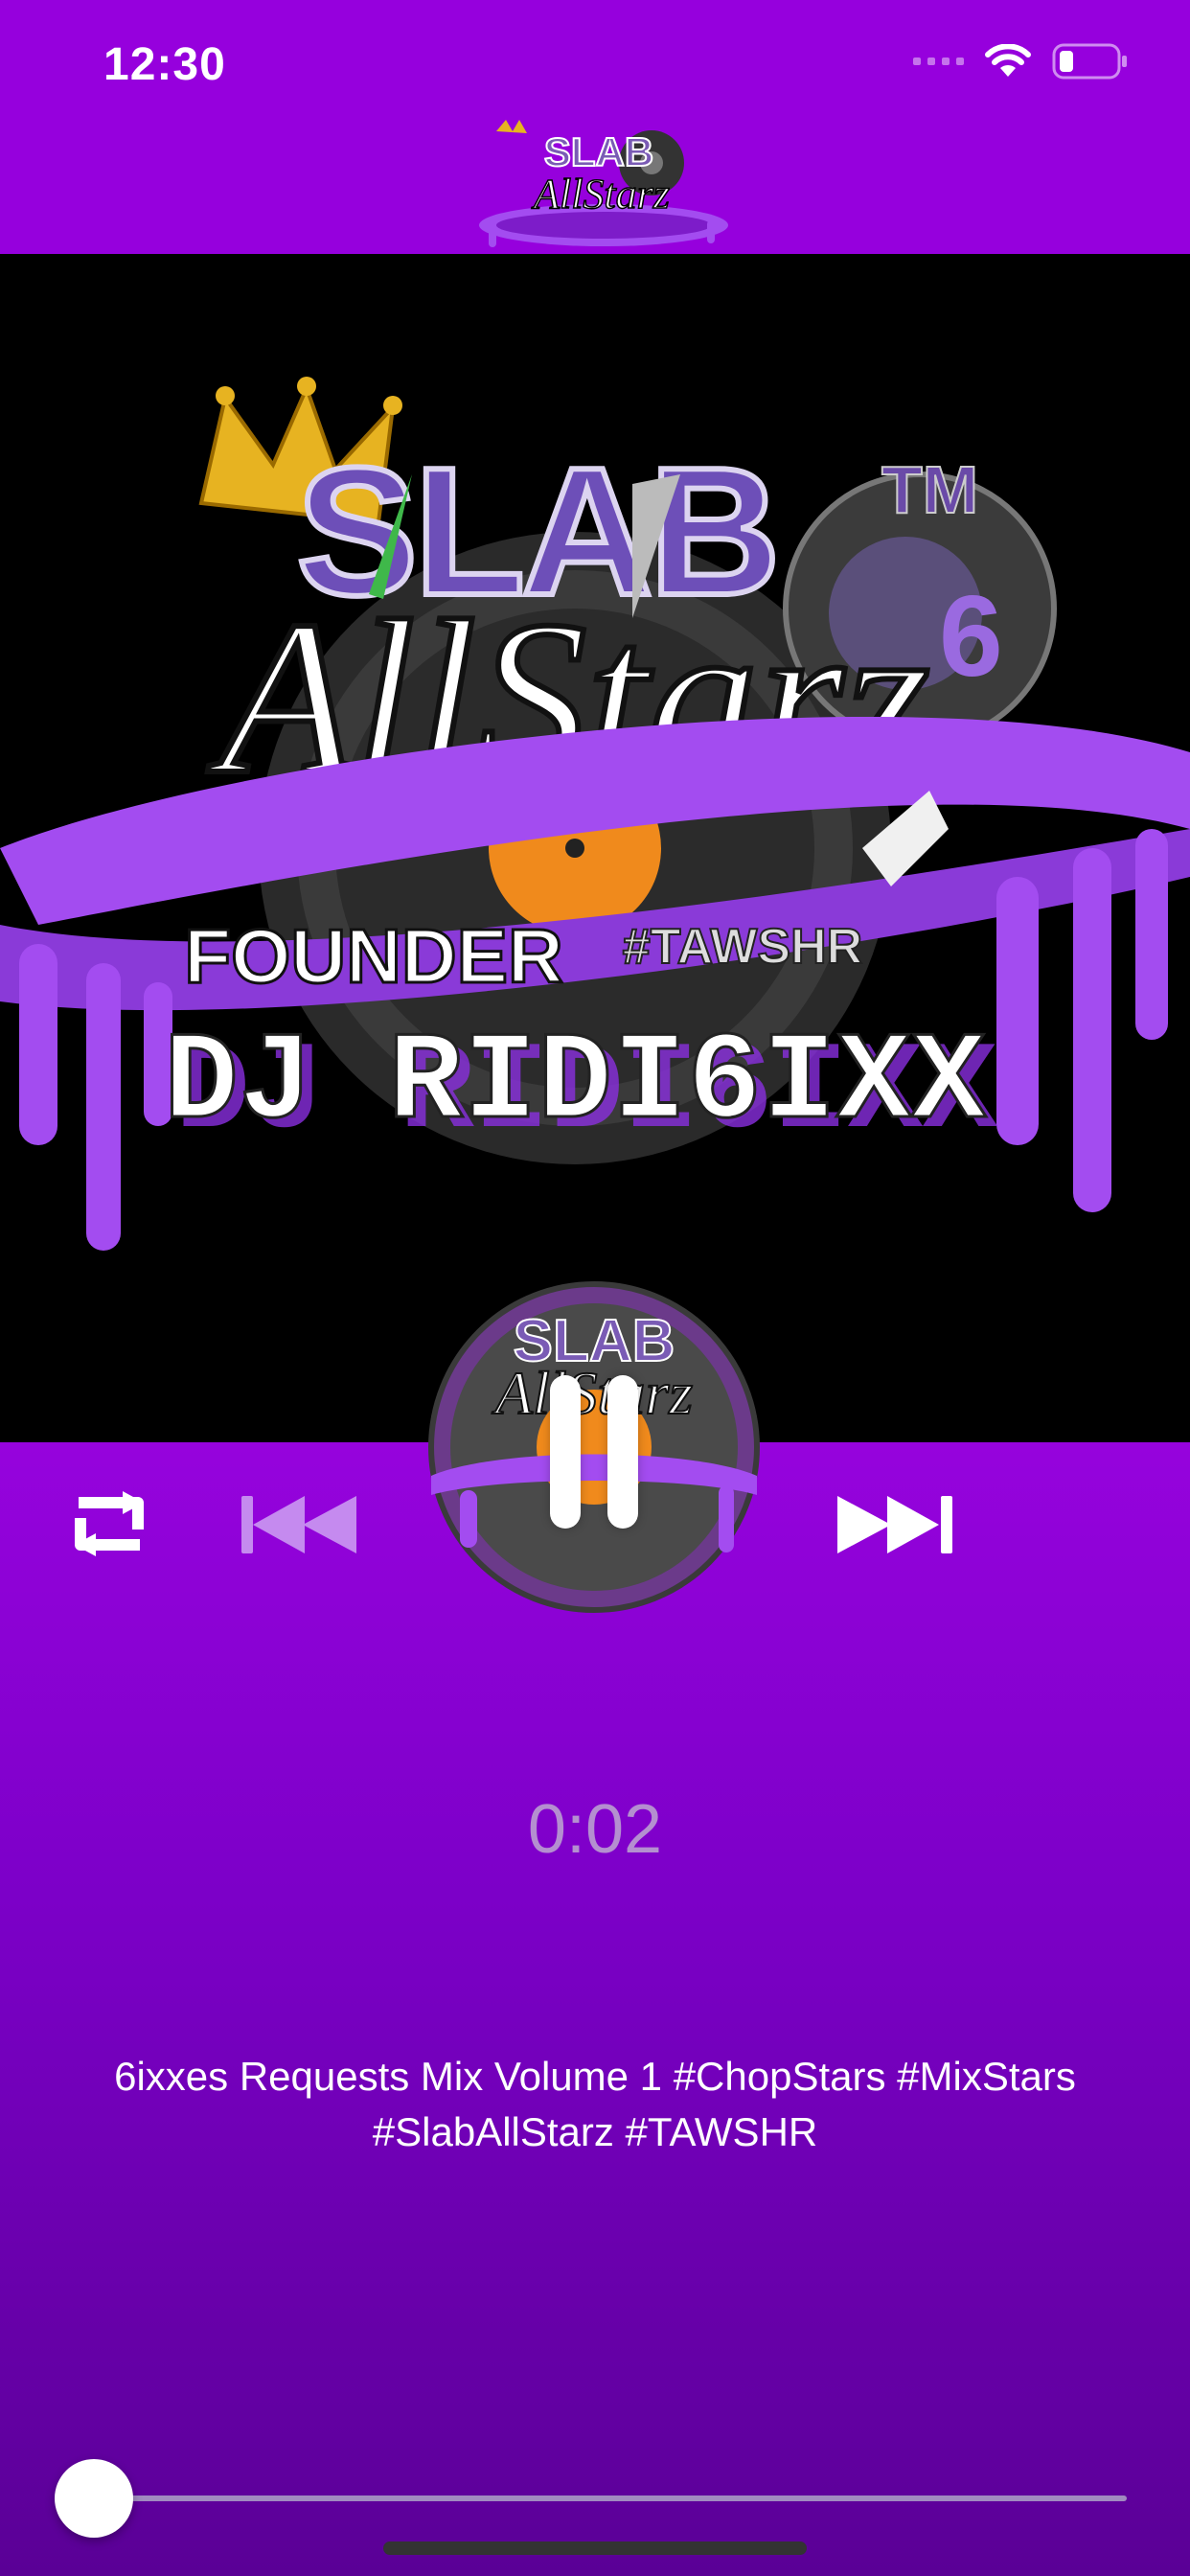  What do you see at coordinates (164, 64) in the screenshot?
I see `status-time: 12:30` at bounding box center [164, 64].